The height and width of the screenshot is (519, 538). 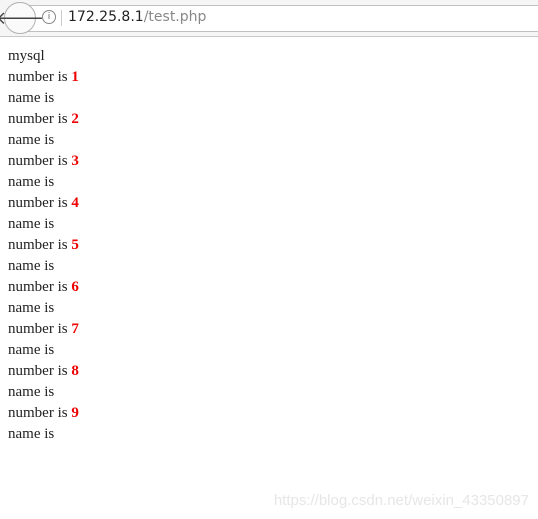 I want to click on url-text: 172.25.8.1/test.php, so click(x=137, y=17).